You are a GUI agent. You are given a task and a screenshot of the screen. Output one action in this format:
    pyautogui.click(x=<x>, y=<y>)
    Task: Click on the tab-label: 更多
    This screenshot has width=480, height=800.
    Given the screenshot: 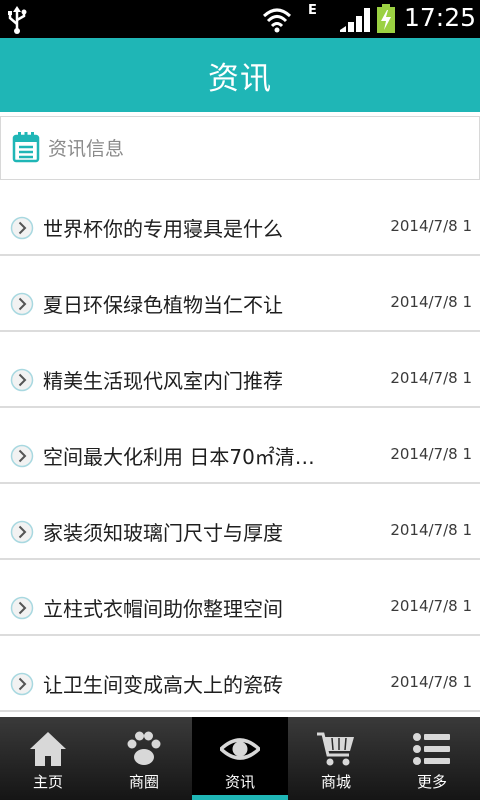 What is the action you would take?
    pyautogui.click(x=431, y=782)
    